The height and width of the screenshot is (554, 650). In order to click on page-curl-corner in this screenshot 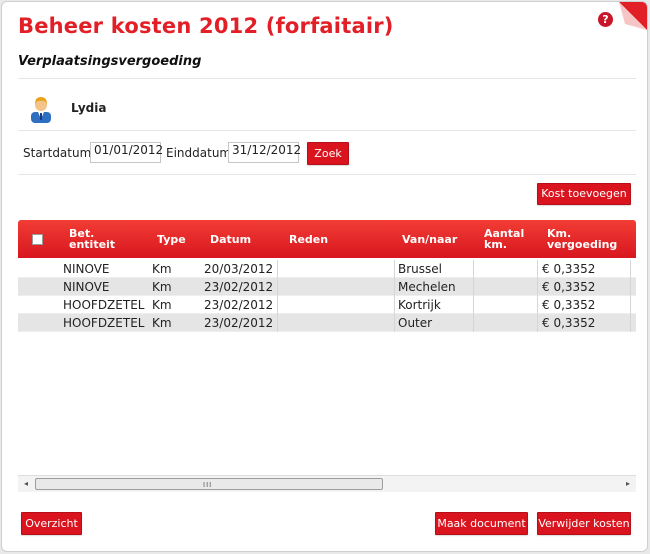, I will do `click(633, 16)`.